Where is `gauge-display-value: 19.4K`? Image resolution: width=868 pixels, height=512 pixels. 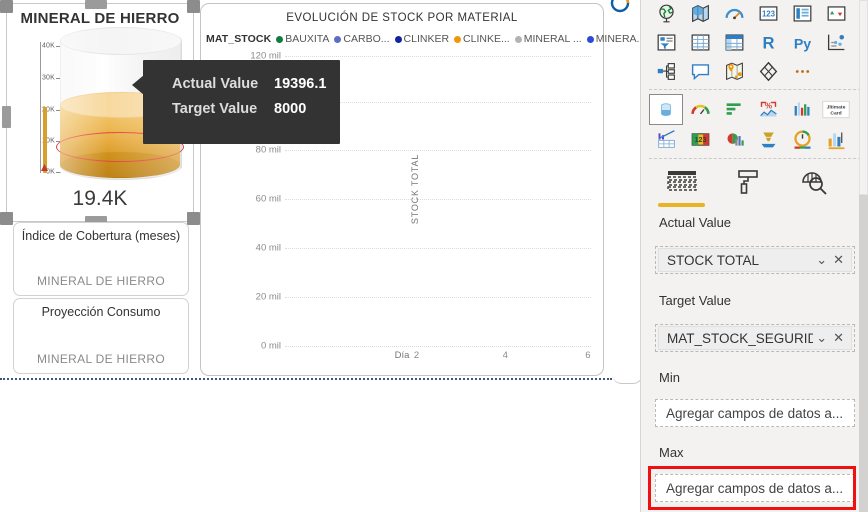 gauge-display-value: 19.4K is located at coordinates (100, 198).